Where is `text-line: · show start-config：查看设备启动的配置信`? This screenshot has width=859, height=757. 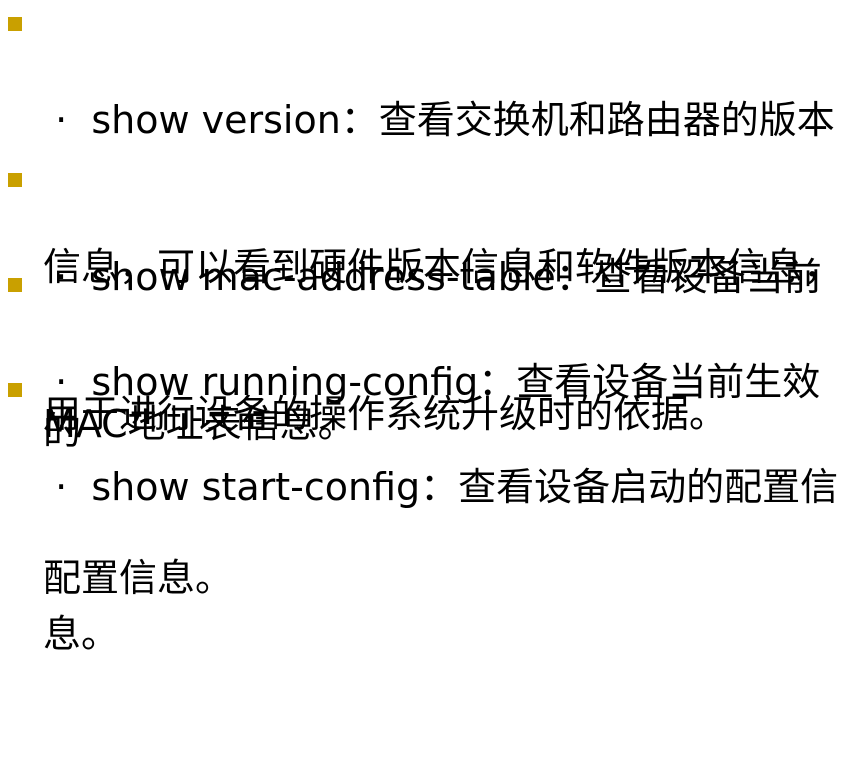 text-line: · show start-config：查看设备启动的配置信 is located at coordinates (441, 487).